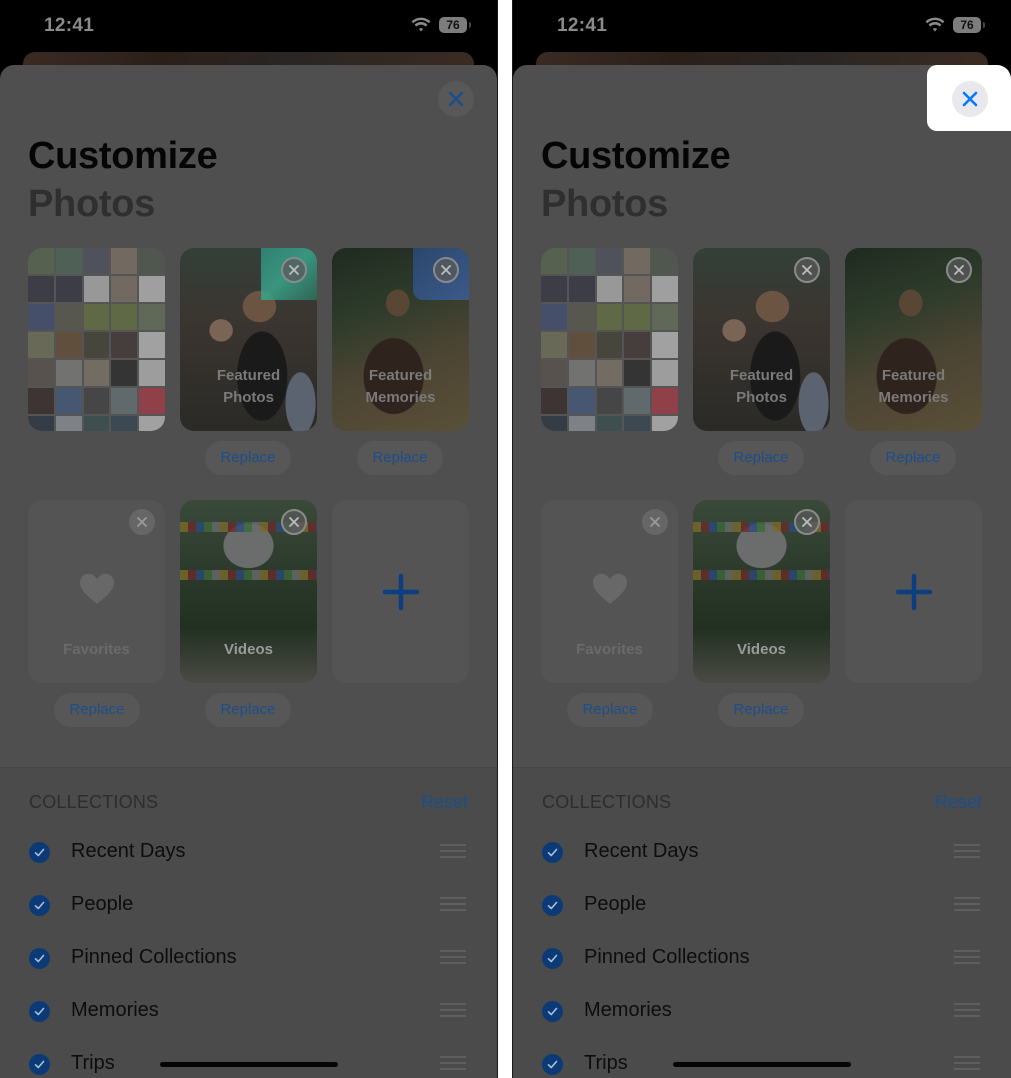  Describe the element at coordinates (607, 802) in the screenshot. I see `collections-header: COLLECTIONS` at that location.